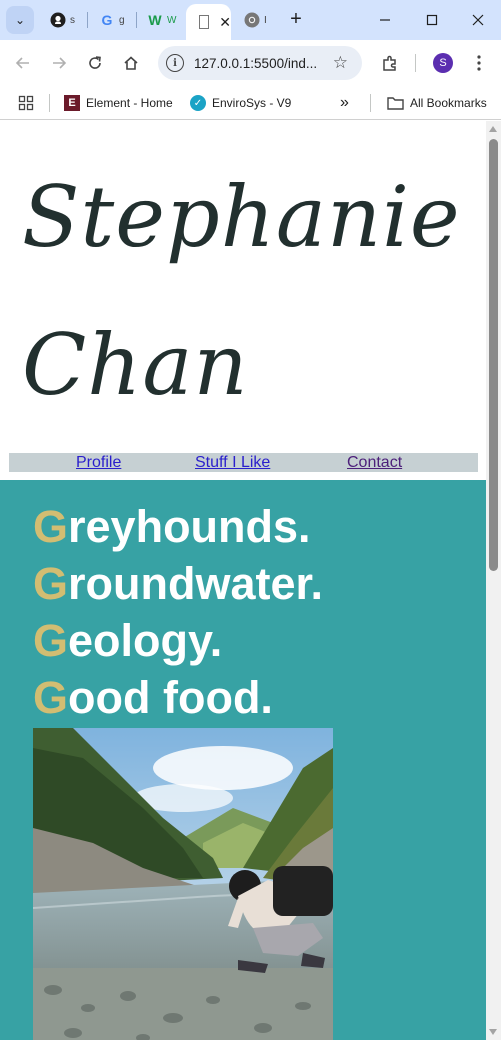 This screenshot has height=1040, width=501. Describe the element at coordinates (155, 20) in the screenshot. I see `webflow-icon: W` at that location.